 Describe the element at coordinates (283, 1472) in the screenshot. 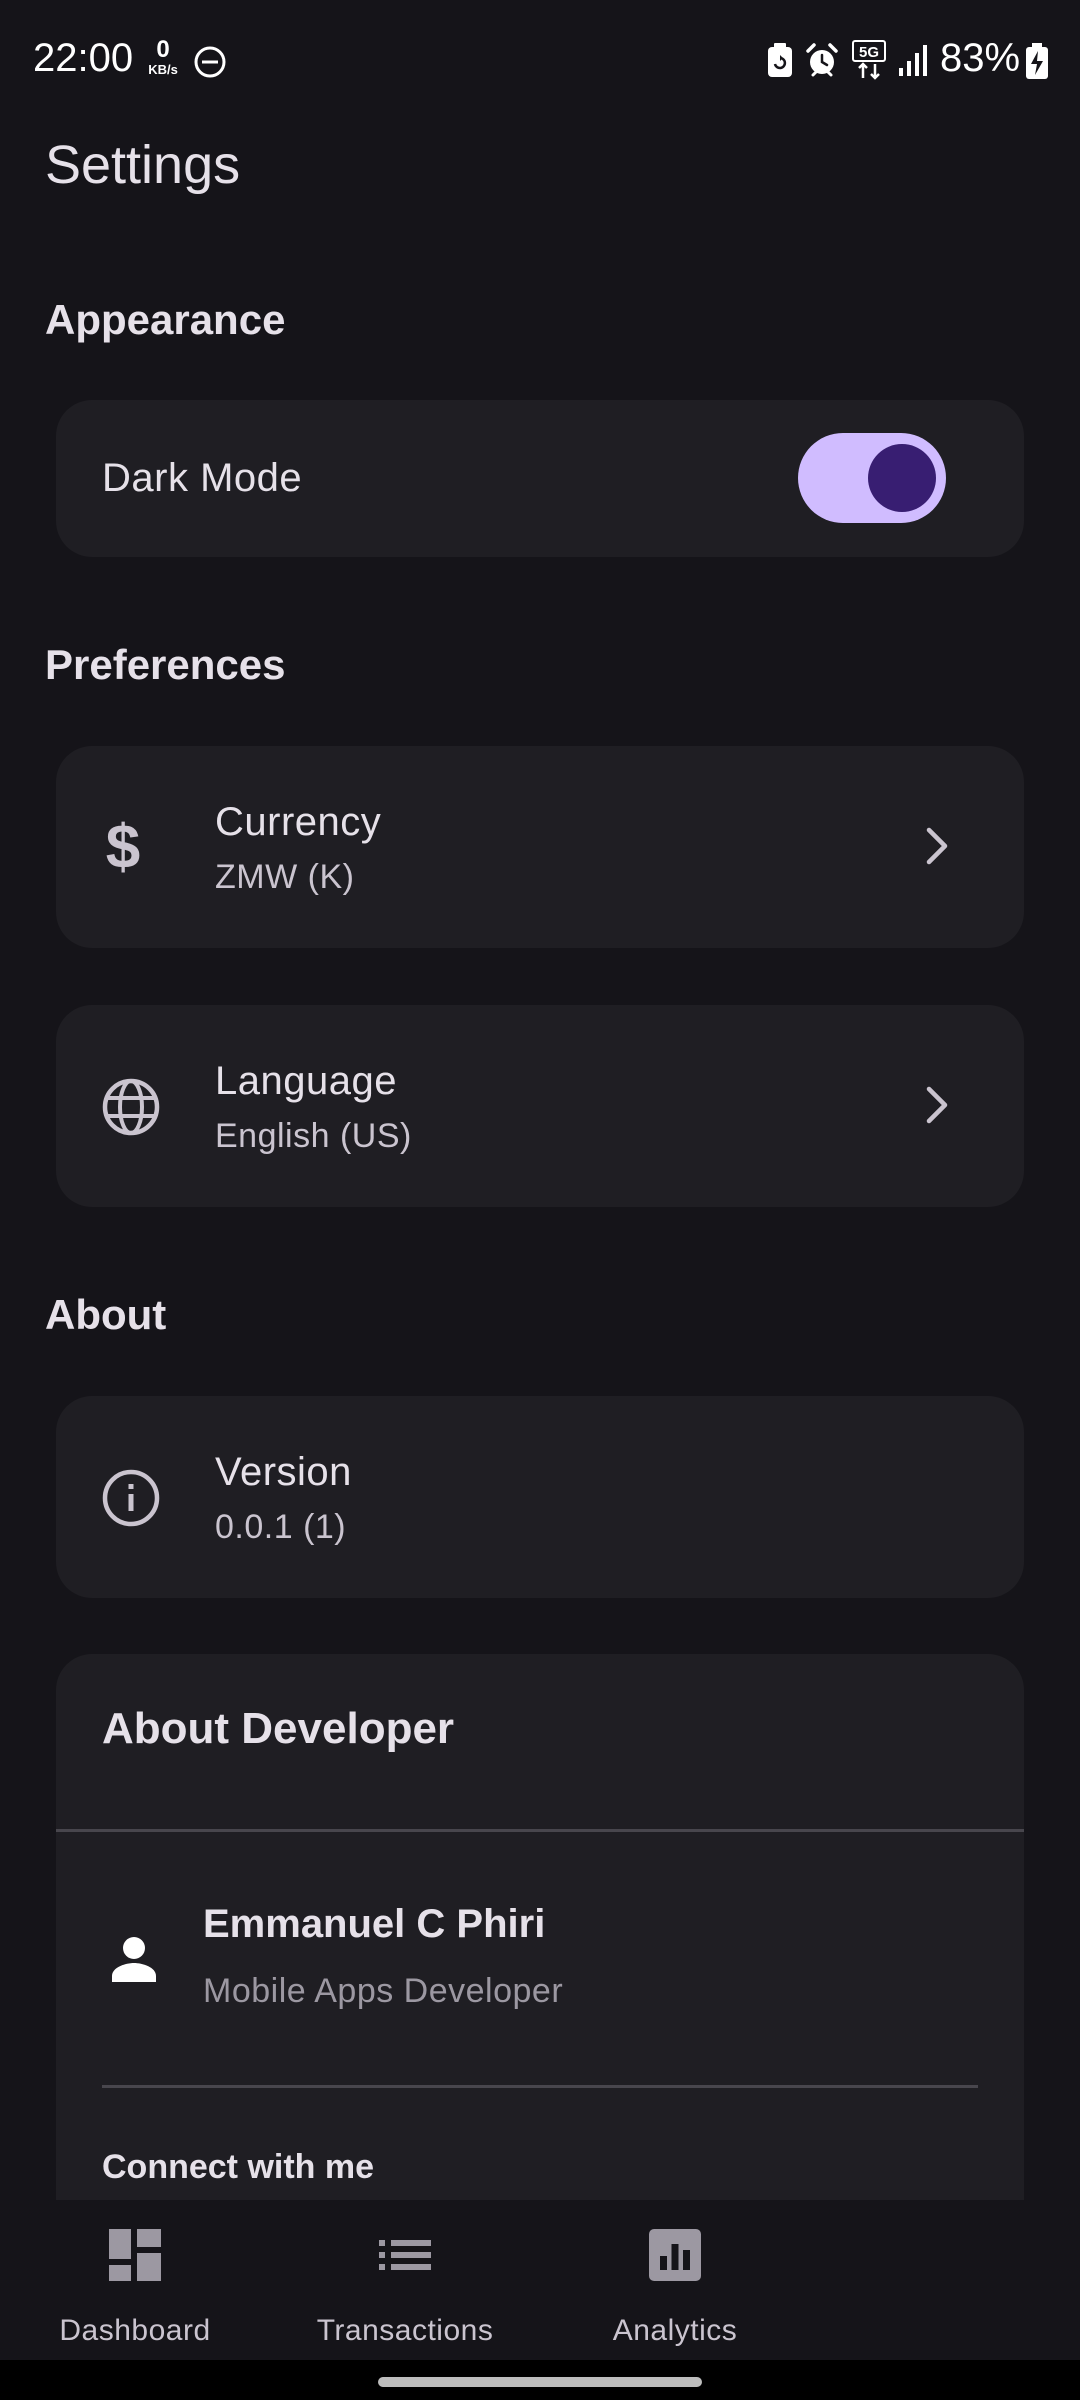

I see `version-title: Version` at that location.